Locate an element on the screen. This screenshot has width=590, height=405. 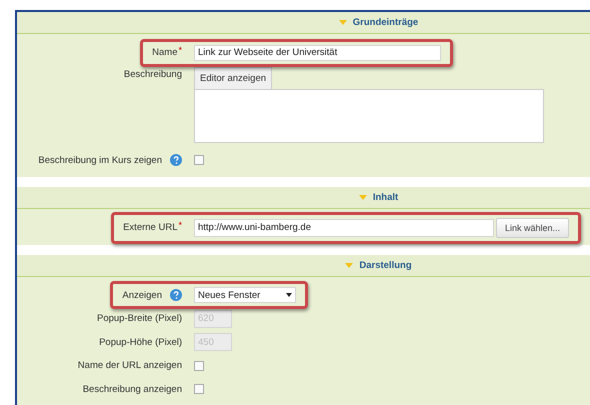
field-label: Popup-Breite (Pixel) is located at coordinates (139, 318).